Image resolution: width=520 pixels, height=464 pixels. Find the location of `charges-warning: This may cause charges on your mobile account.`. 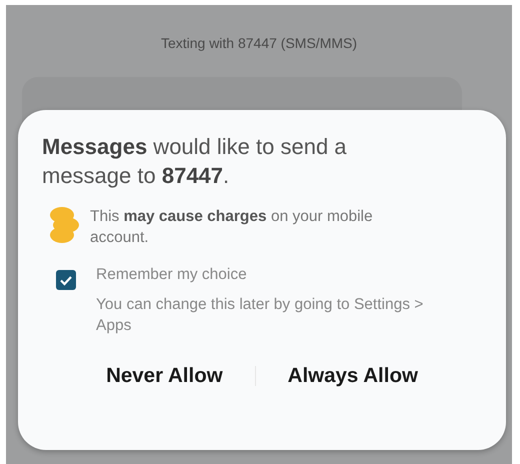

charges-warning: This may cause charges on your mobile account. is located at coordinates (232, 227).